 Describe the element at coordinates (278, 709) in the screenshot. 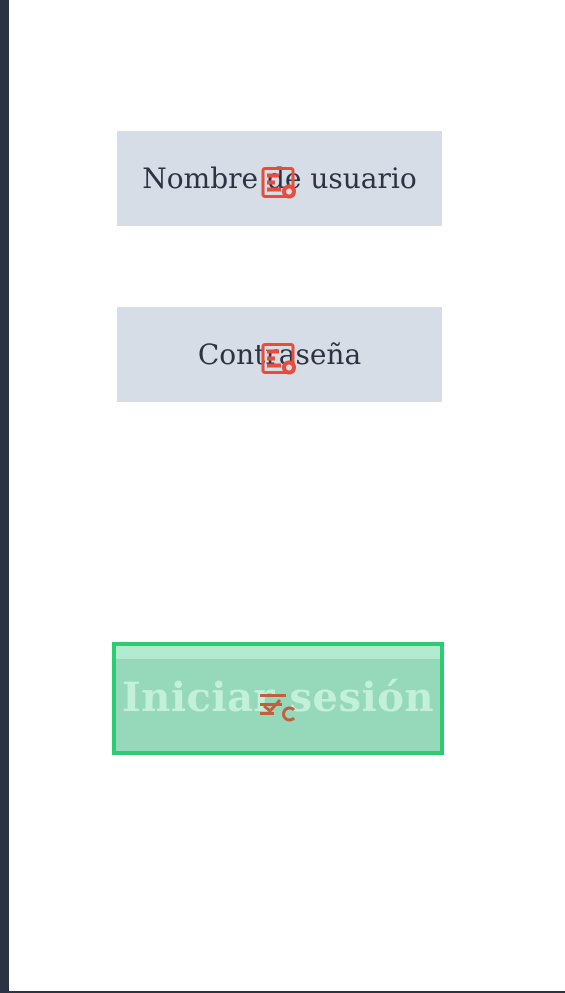

I see `button-component-icon` at that location.